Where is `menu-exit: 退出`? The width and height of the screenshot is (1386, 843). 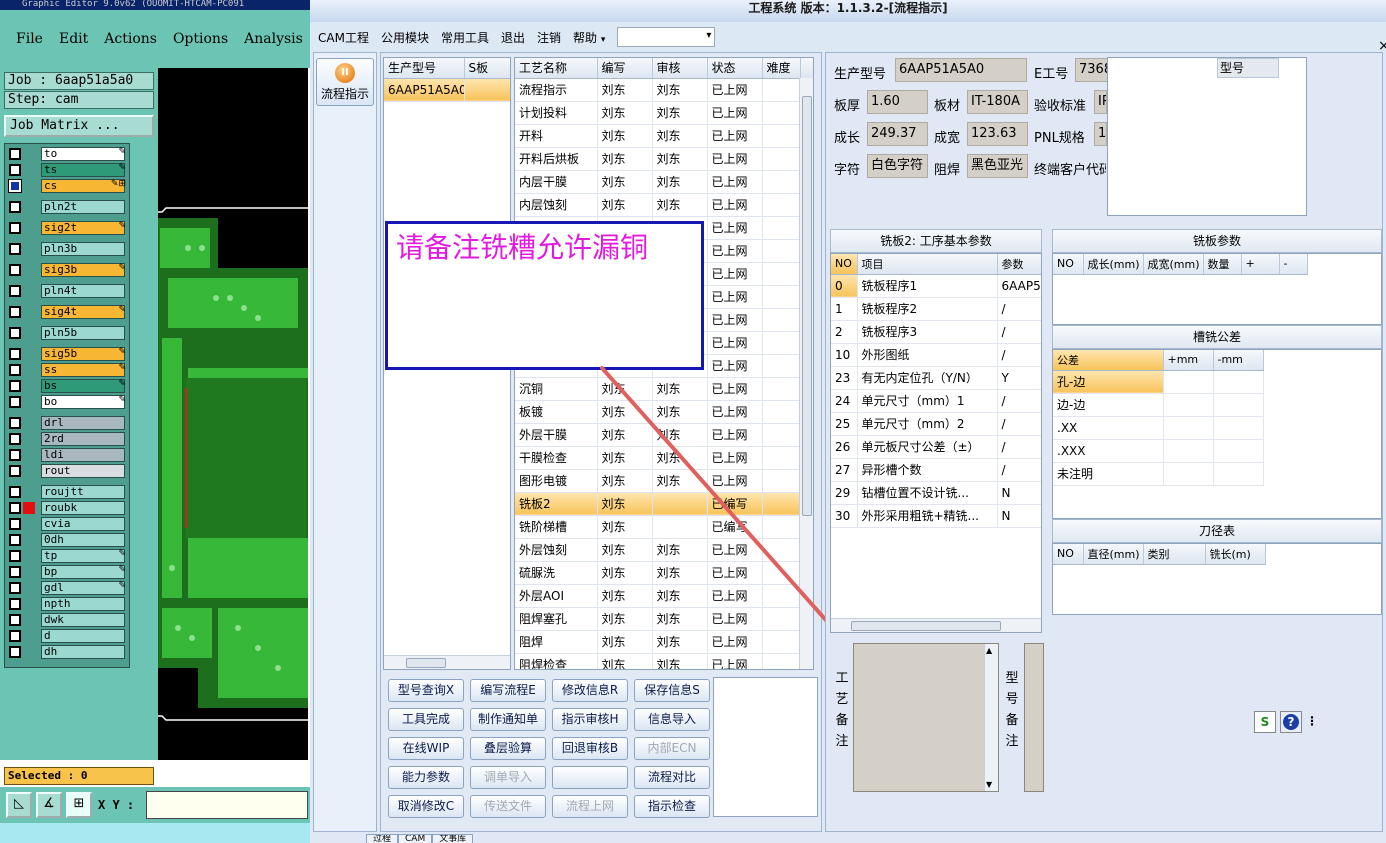 menu-exit: 退出 is located at coordinates (513, 37).